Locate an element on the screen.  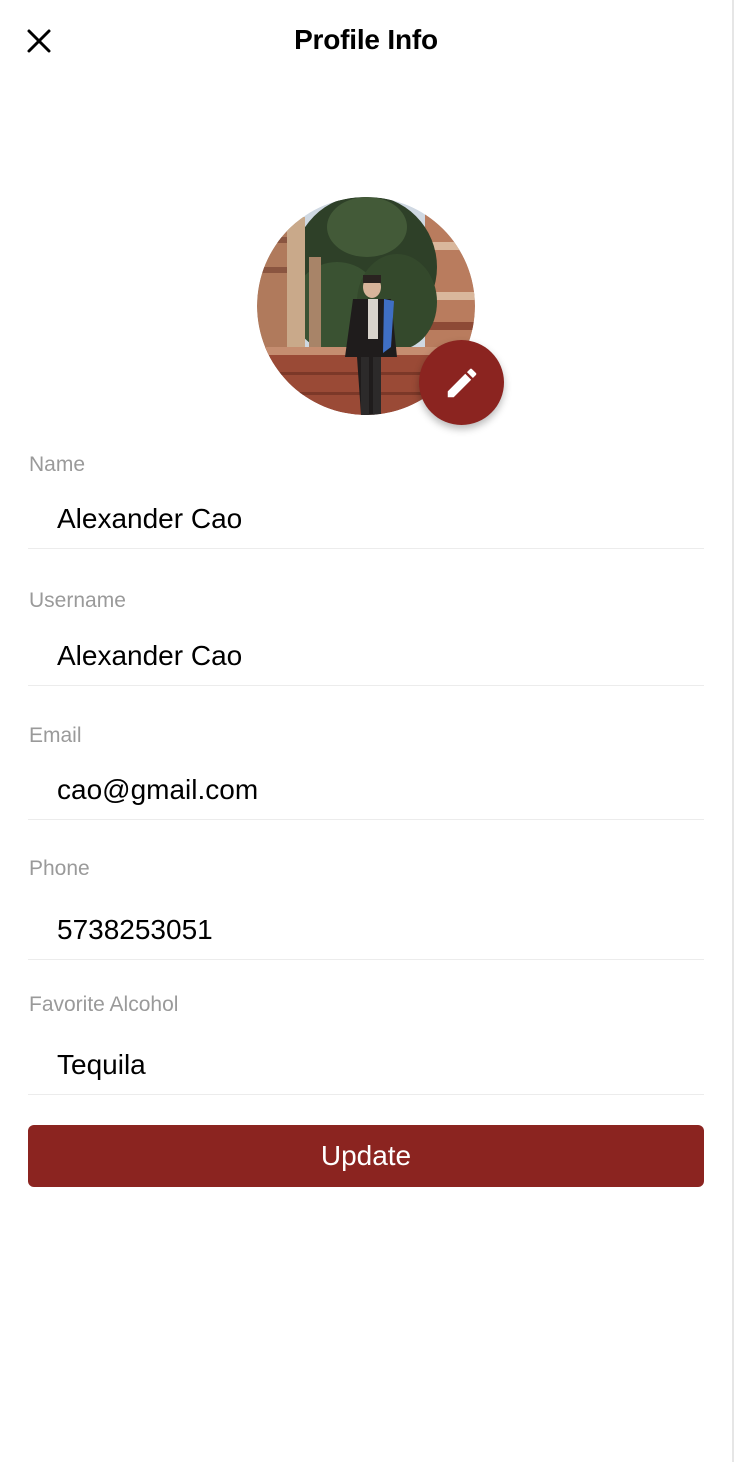
edit-photo-button is located at coordinates (461, 382).